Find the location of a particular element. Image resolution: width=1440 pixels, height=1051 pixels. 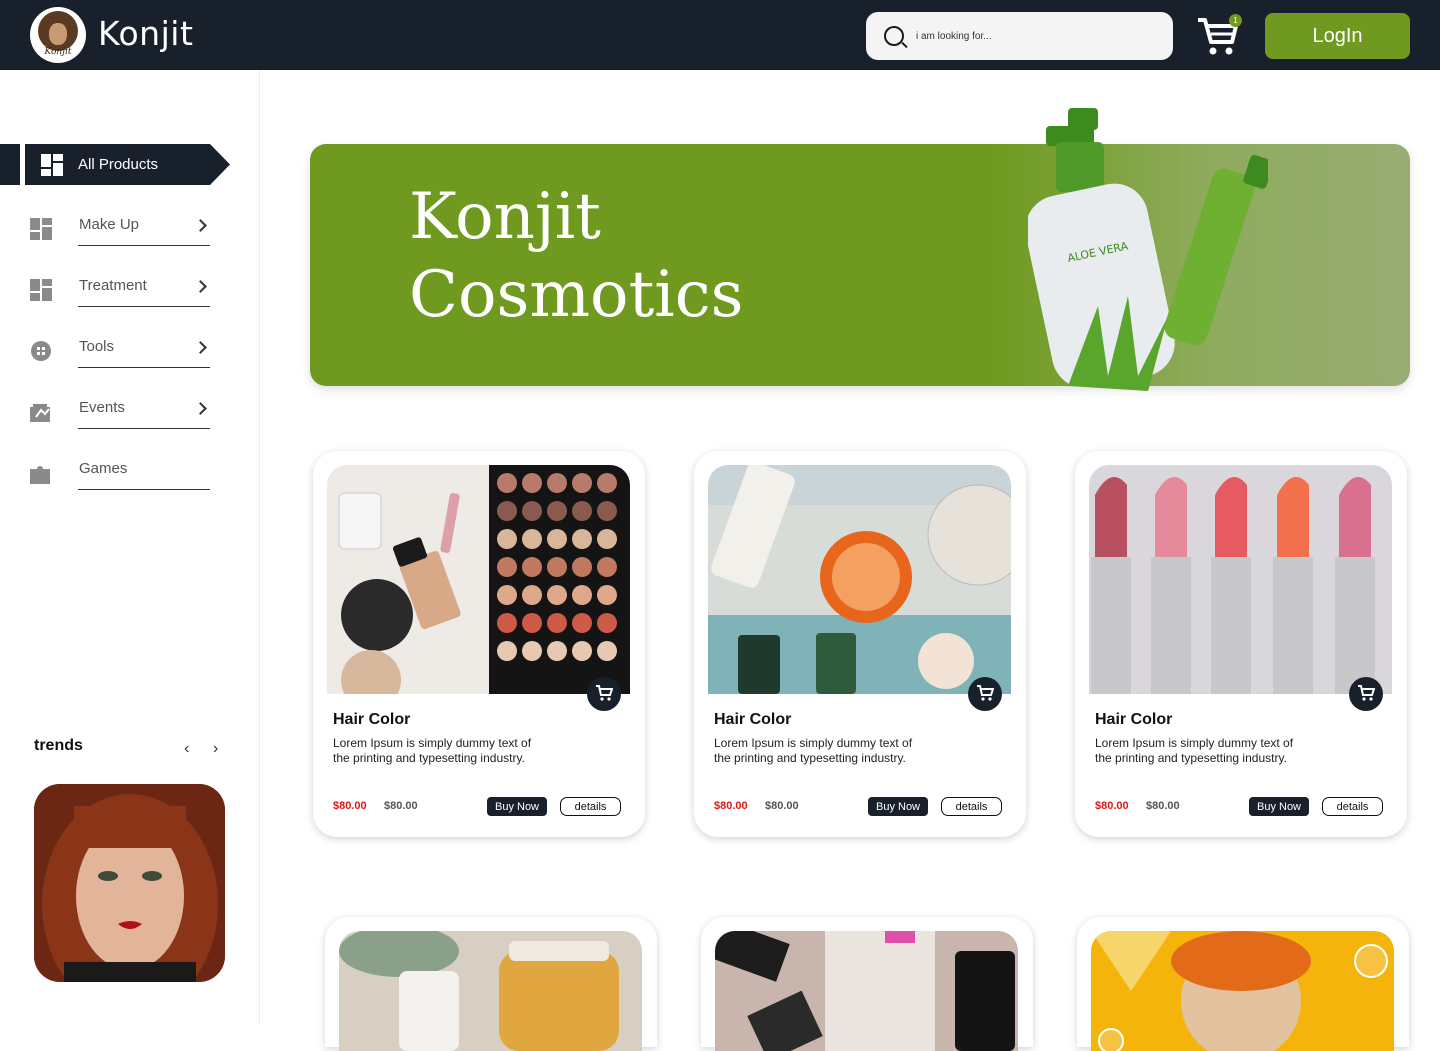

active-indicator is located at coordinates (10, 164).